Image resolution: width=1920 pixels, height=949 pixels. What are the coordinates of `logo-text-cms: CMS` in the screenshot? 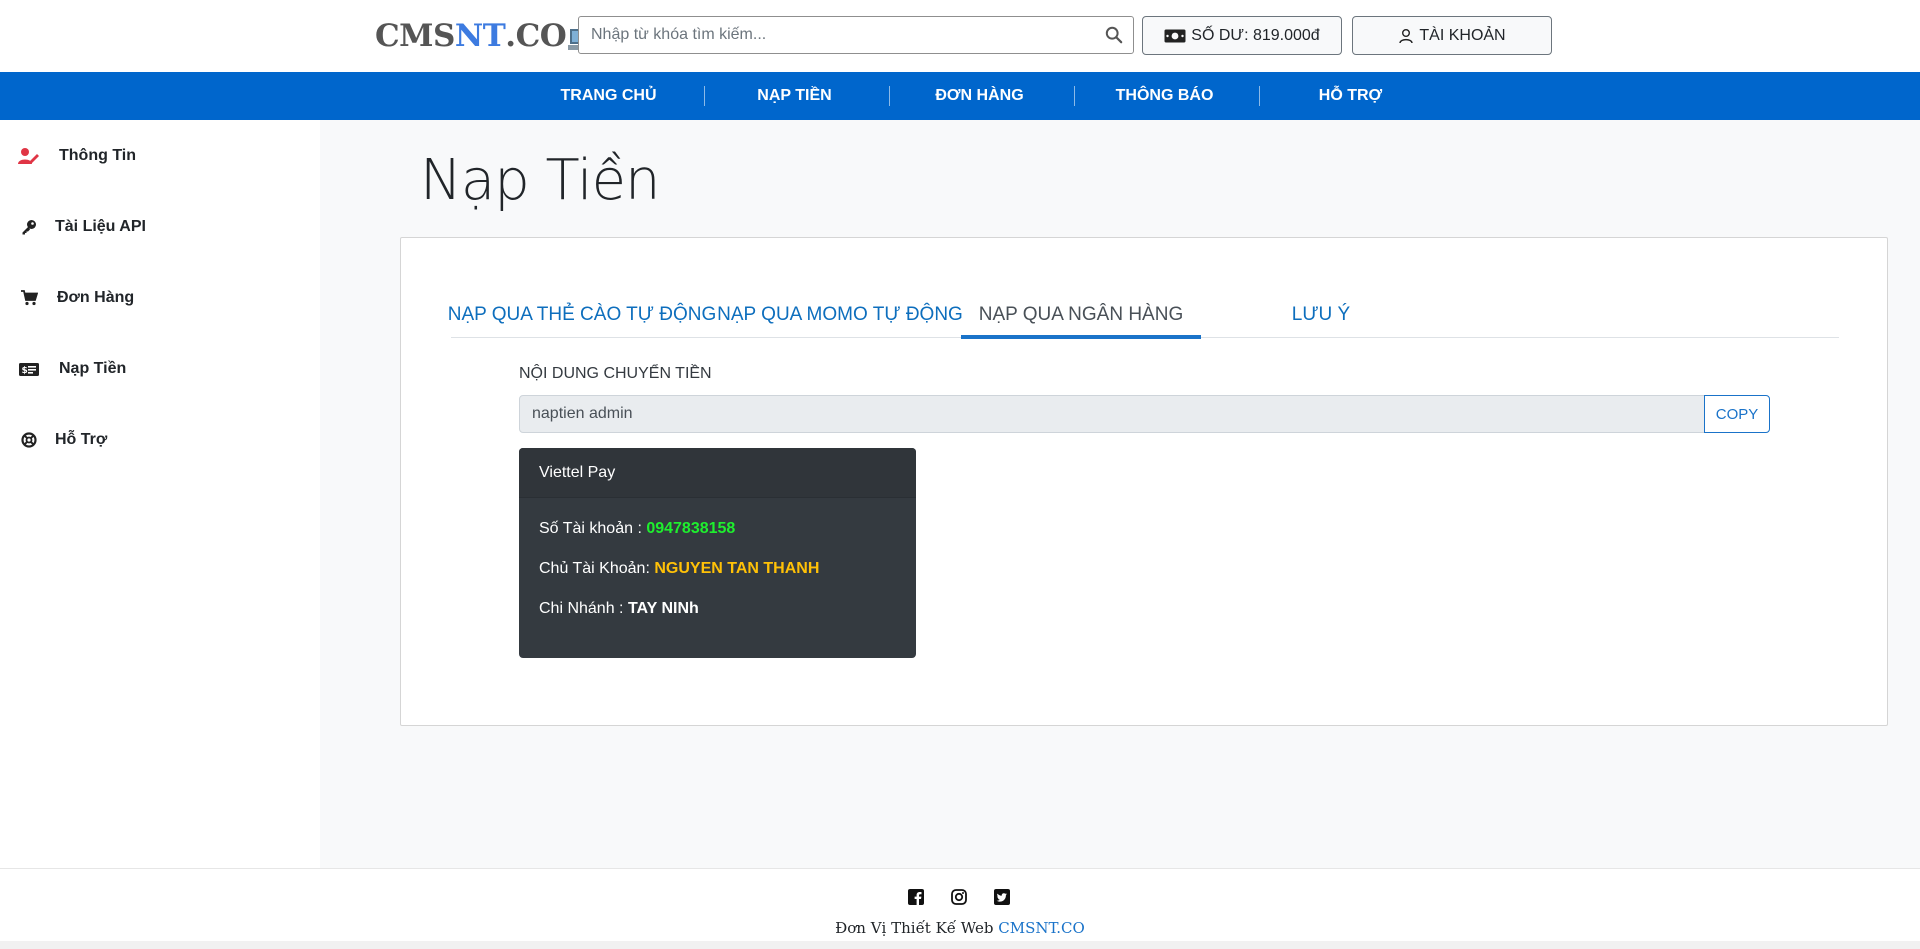 It's located at (415, 36).